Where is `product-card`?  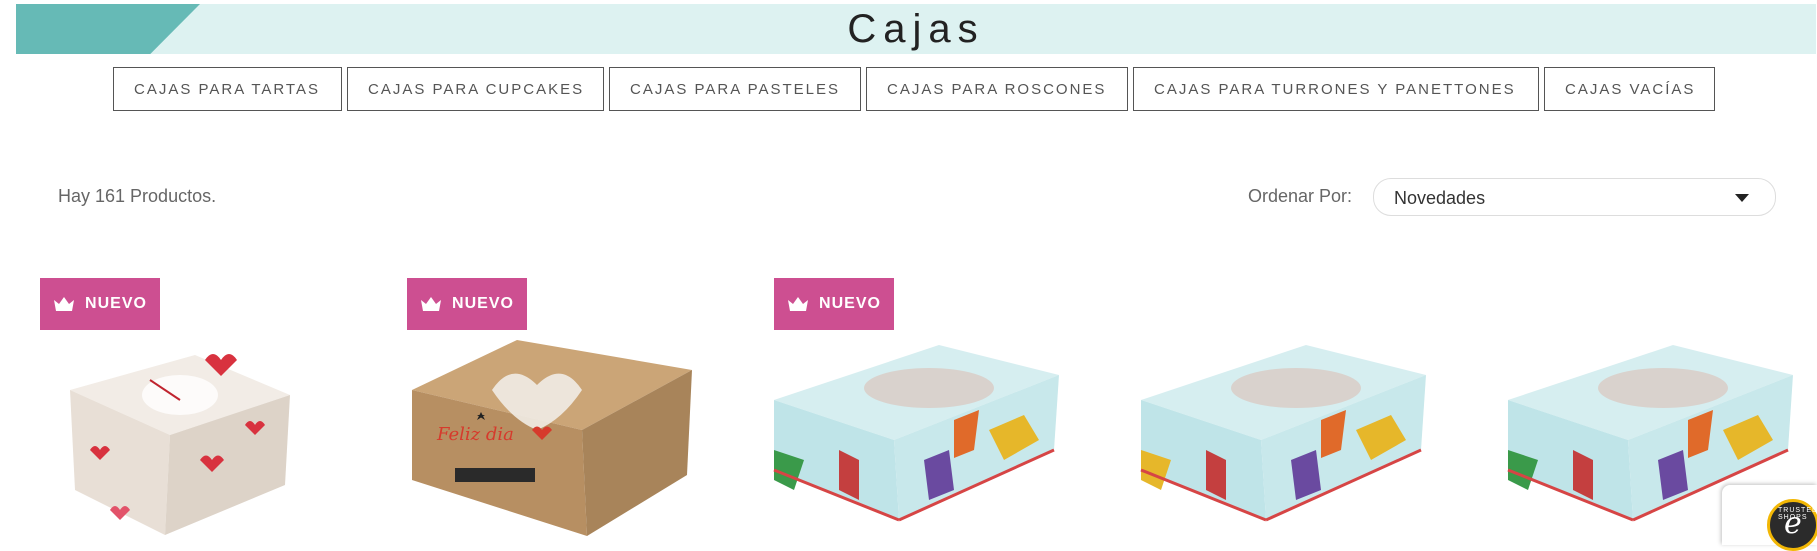
product-card is located at coordinates (1271, 403).